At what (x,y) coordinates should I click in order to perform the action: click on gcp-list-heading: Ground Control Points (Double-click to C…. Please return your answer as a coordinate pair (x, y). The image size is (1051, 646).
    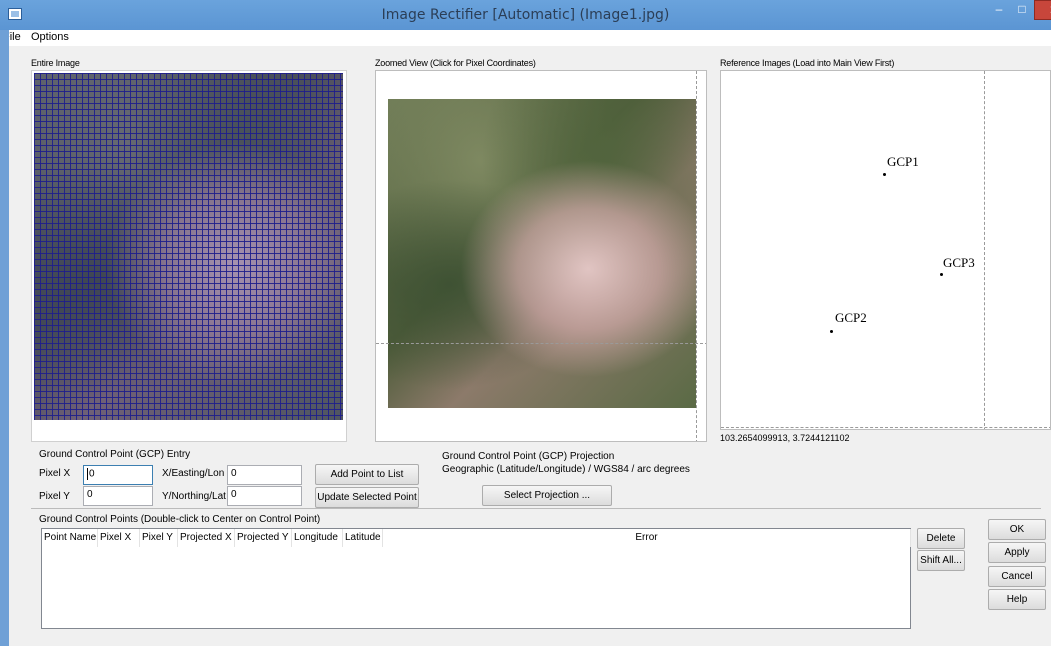
    Looking at the image, I should click on (180, 519).